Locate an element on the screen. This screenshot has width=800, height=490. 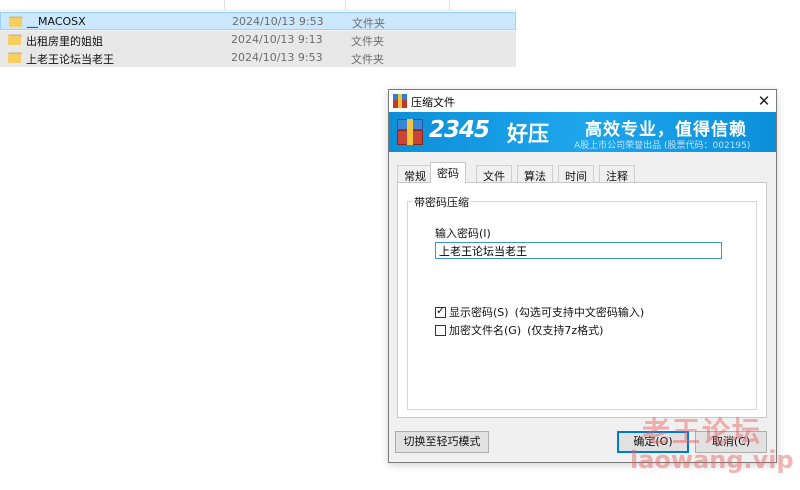
logo-icon is located at coordinates (410, 132).